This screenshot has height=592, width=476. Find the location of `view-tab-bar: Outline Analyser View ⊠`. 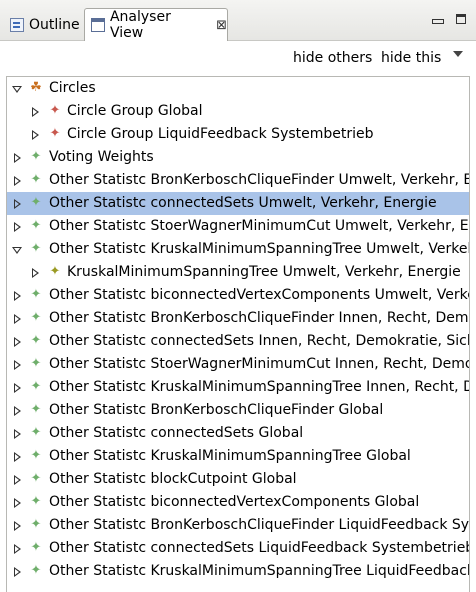

view-tab-bar: Outline Analyser View ⊠ is located at coordinates (238, 20).